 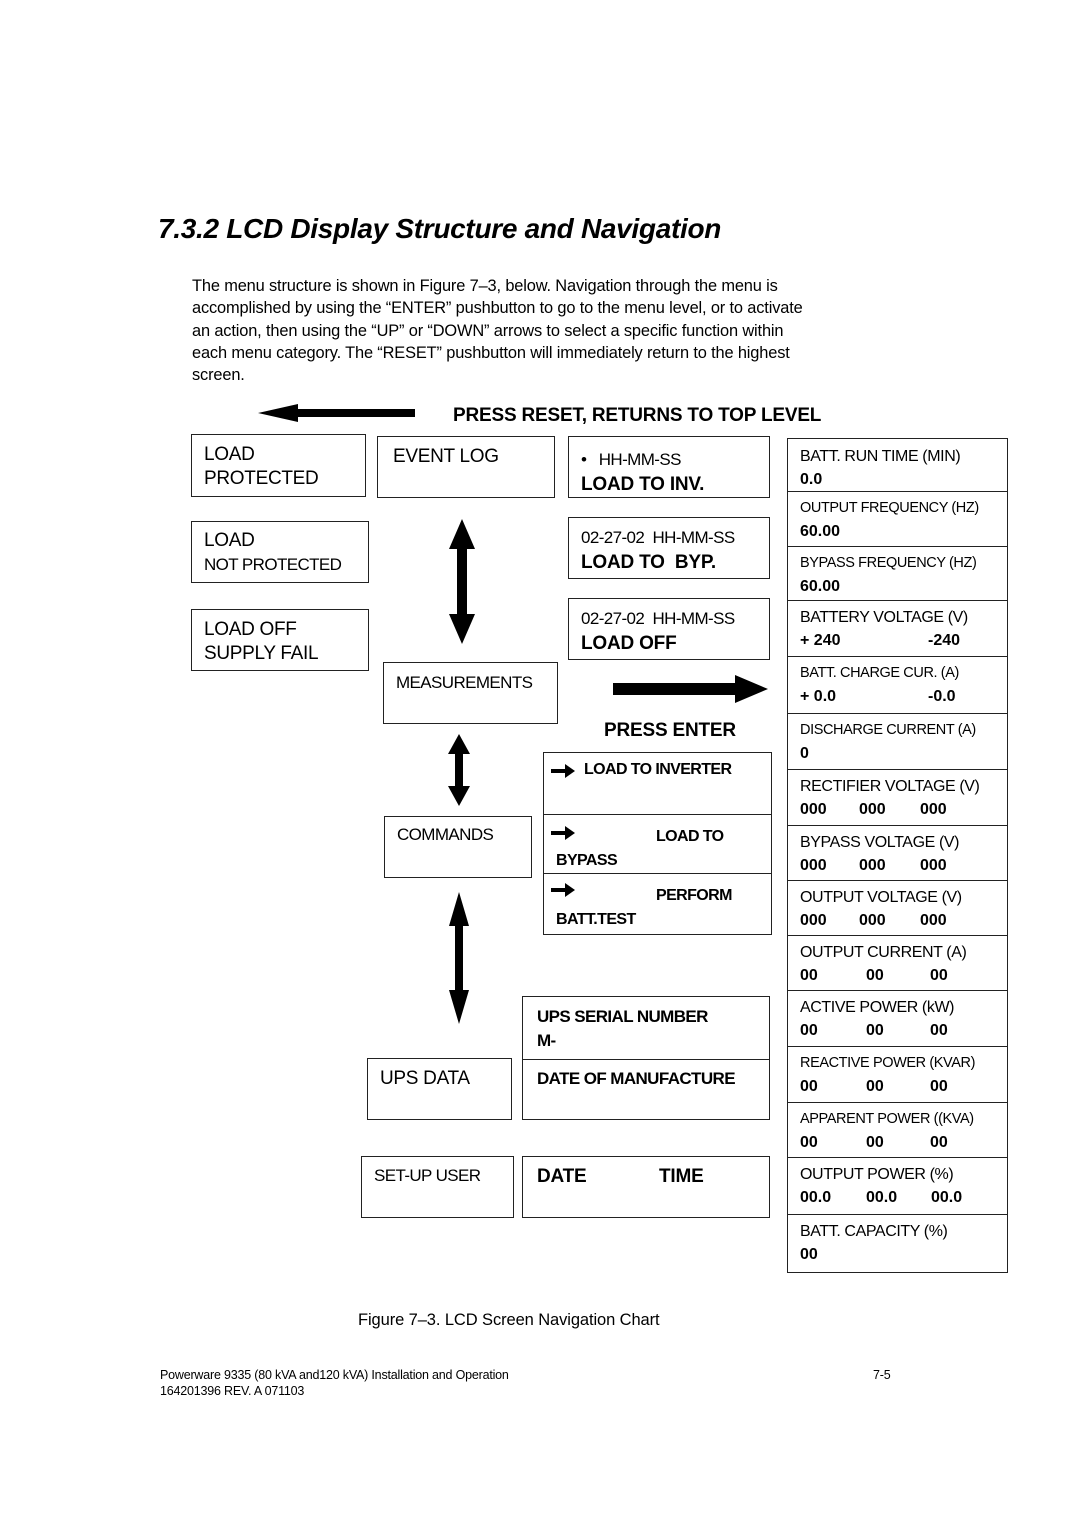 I want to click on measurement-row: DISCHARGE CURRENT (A) 0, so click(x=897, y=741).